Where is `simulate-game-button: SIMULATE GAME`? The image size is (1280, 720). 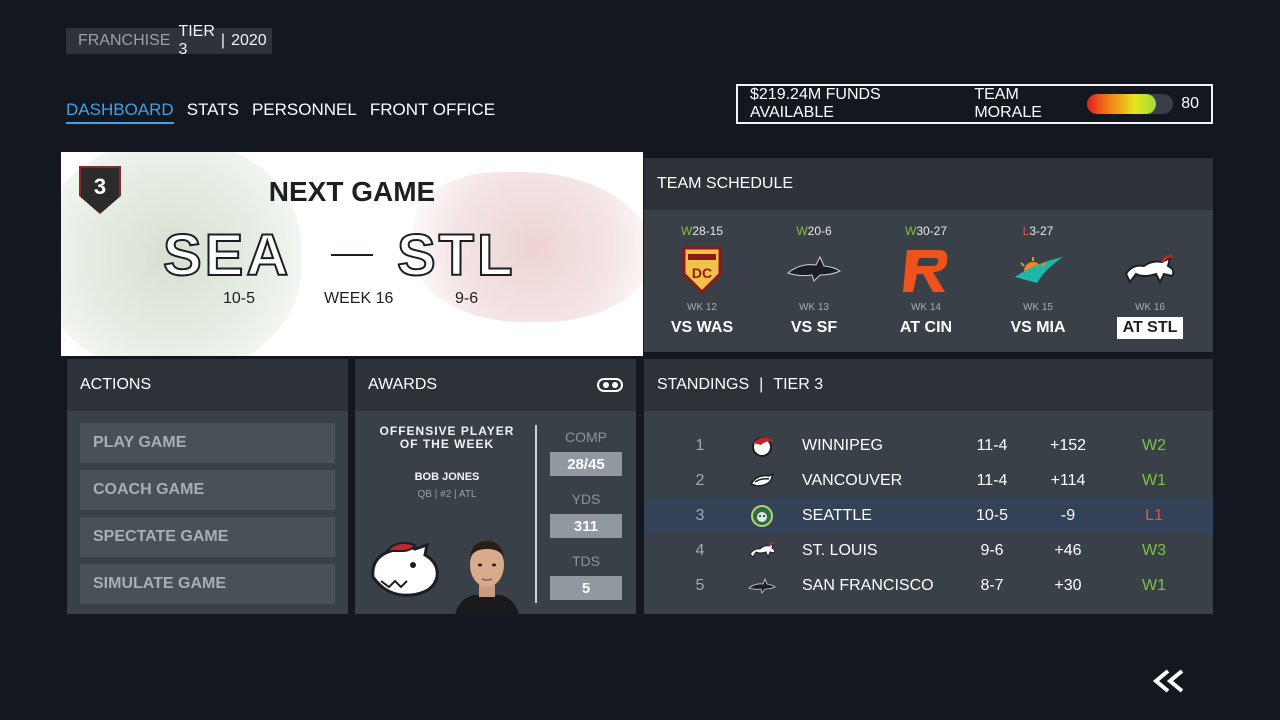
simulate-game-button: SIMULATE GAME is located at coordinates (207, 584).